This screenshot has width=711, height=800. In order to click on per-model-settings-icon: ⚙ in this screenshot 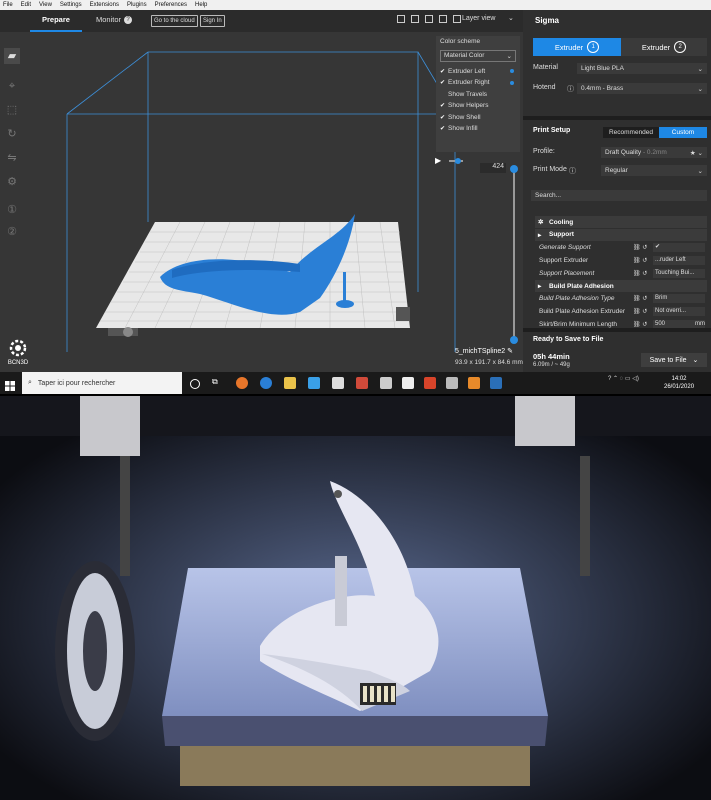, I will do `click(12, 182)`.